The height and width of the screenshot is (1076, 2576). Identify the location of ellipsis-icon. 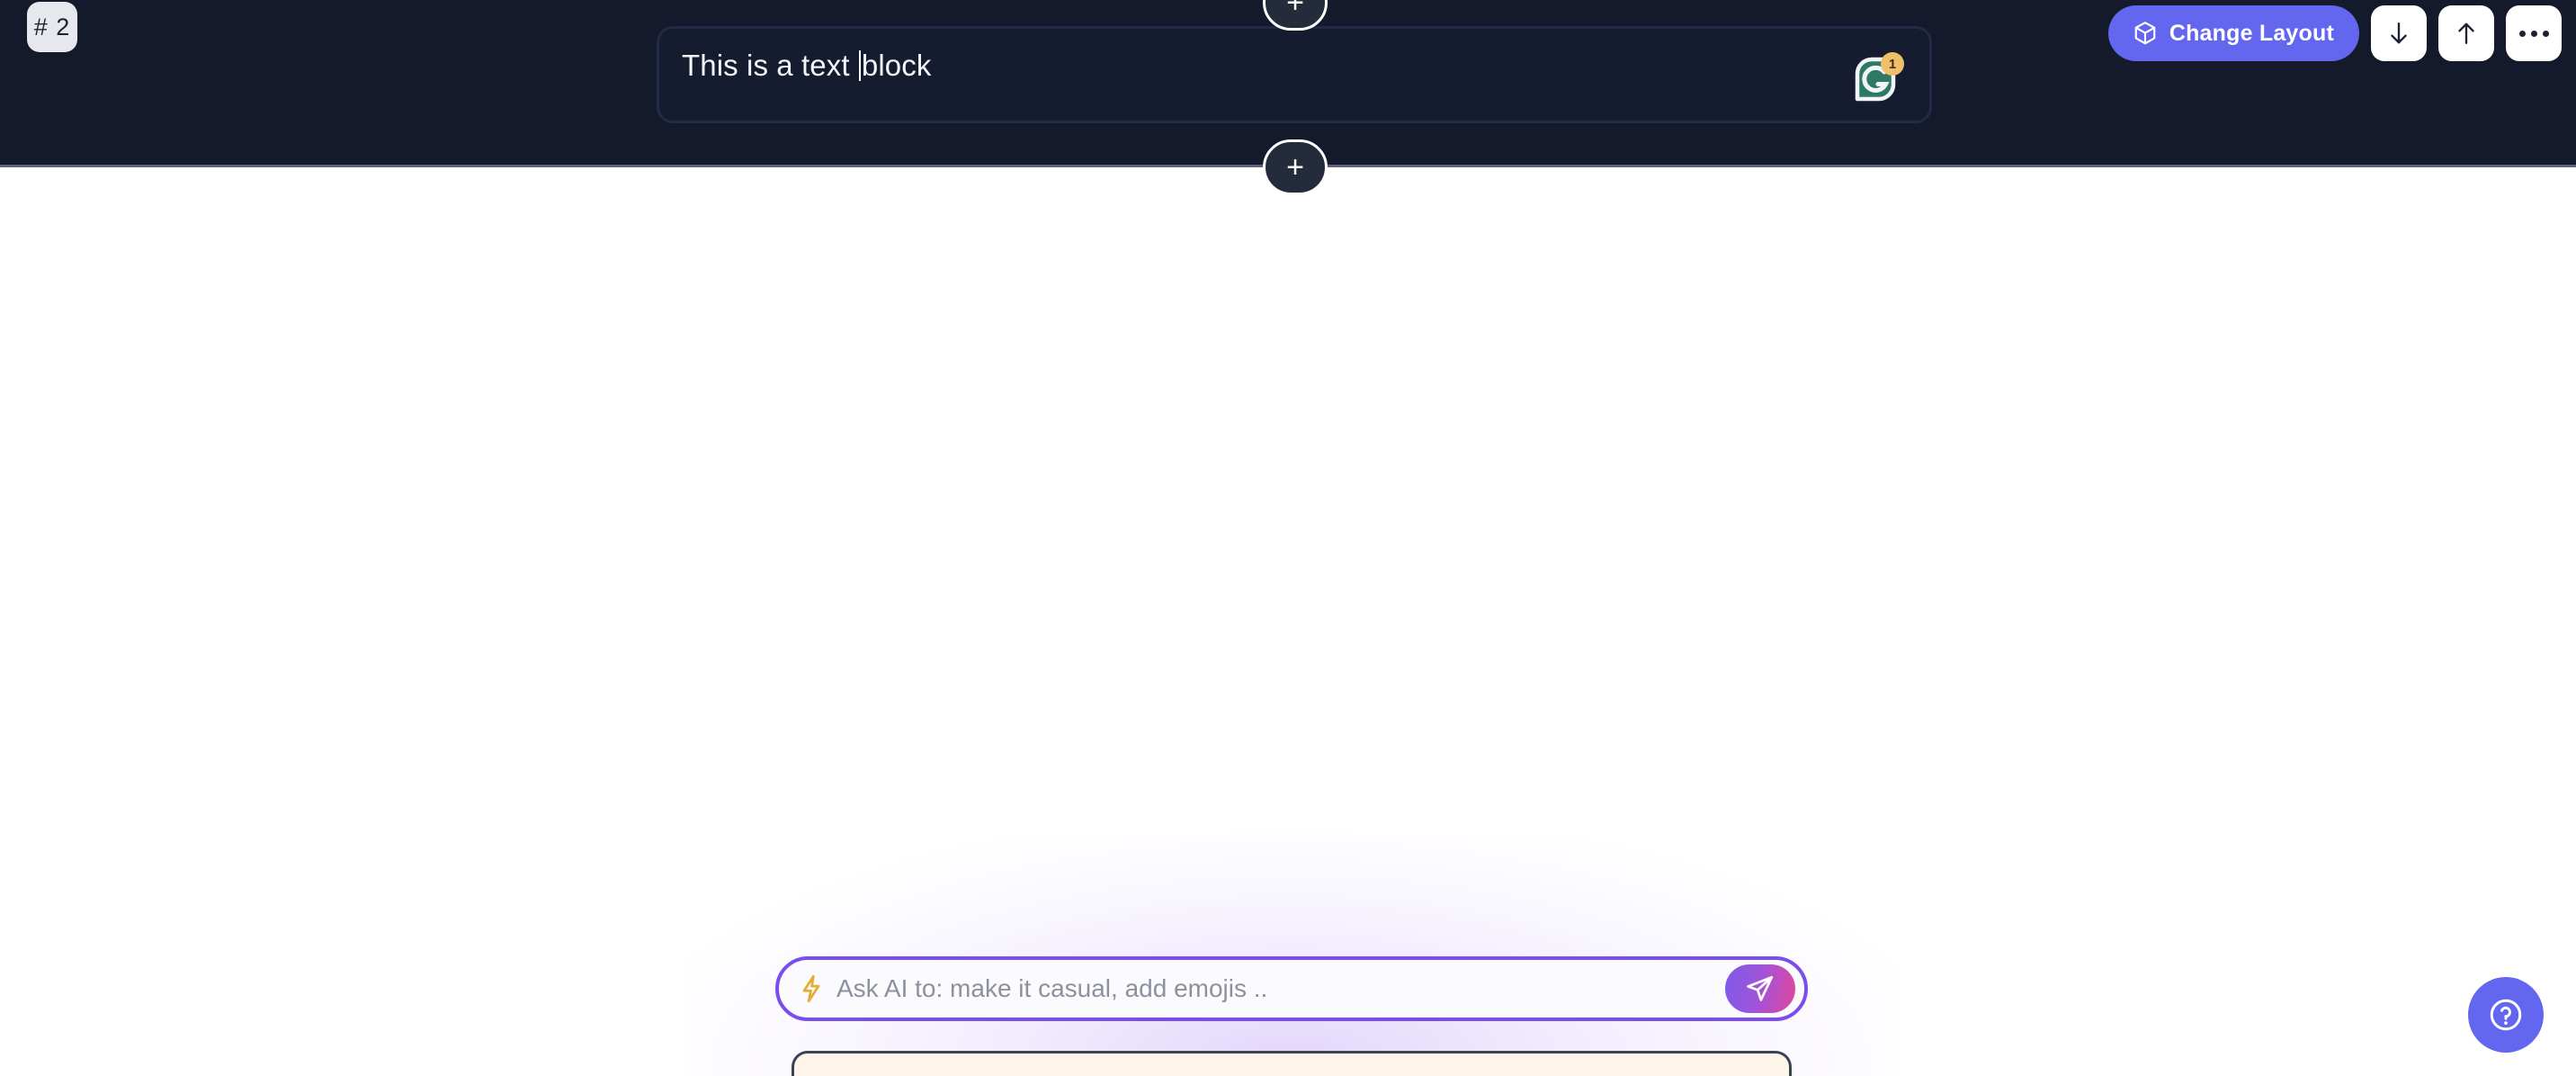
(2533, 33).